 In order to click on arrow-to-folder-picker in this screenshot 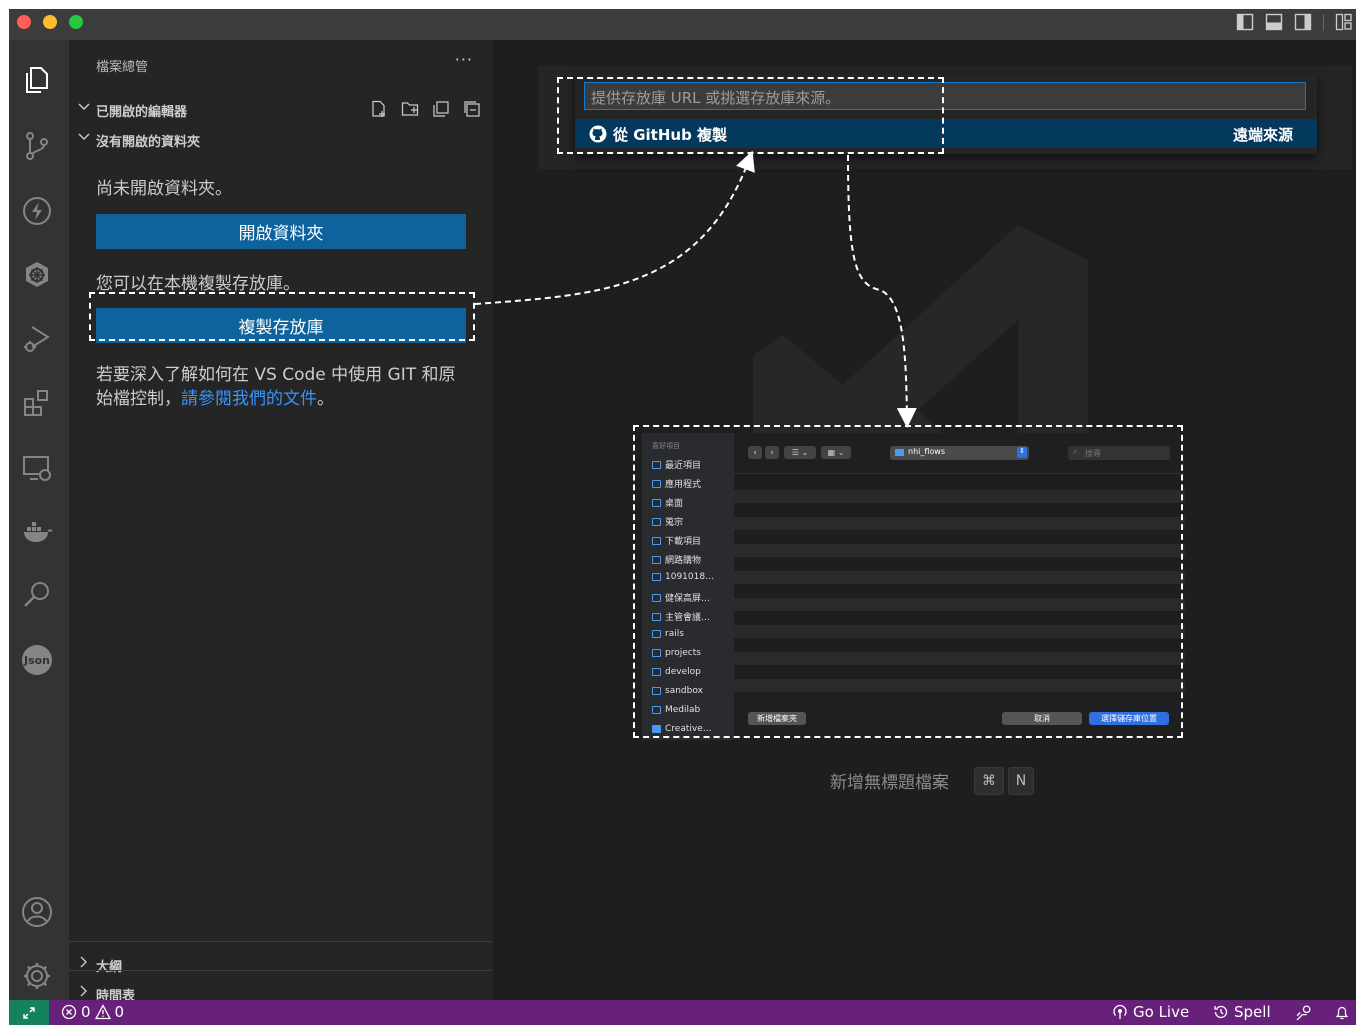, I will do `click(882, 291)`.